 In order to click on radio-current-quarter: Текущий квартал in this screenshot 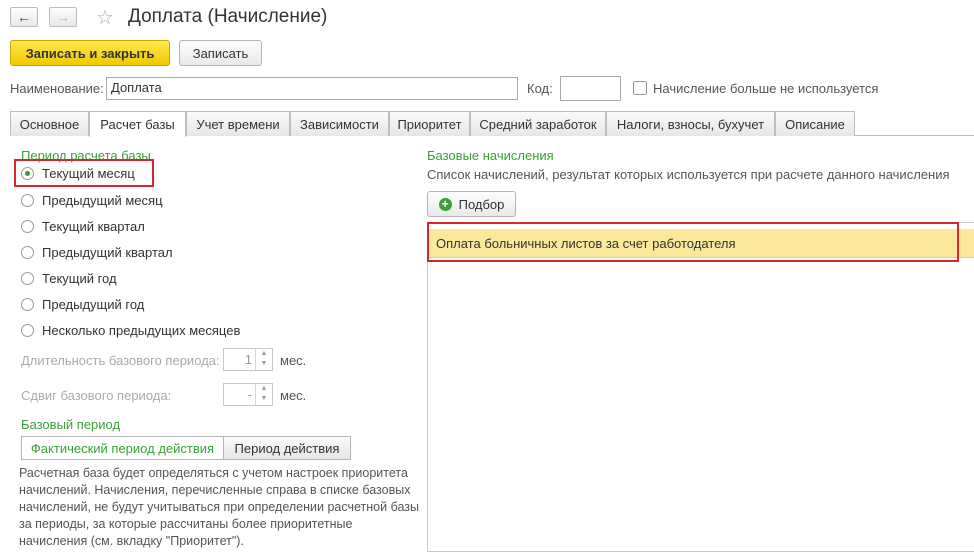, I will do `click(83, 226)`.